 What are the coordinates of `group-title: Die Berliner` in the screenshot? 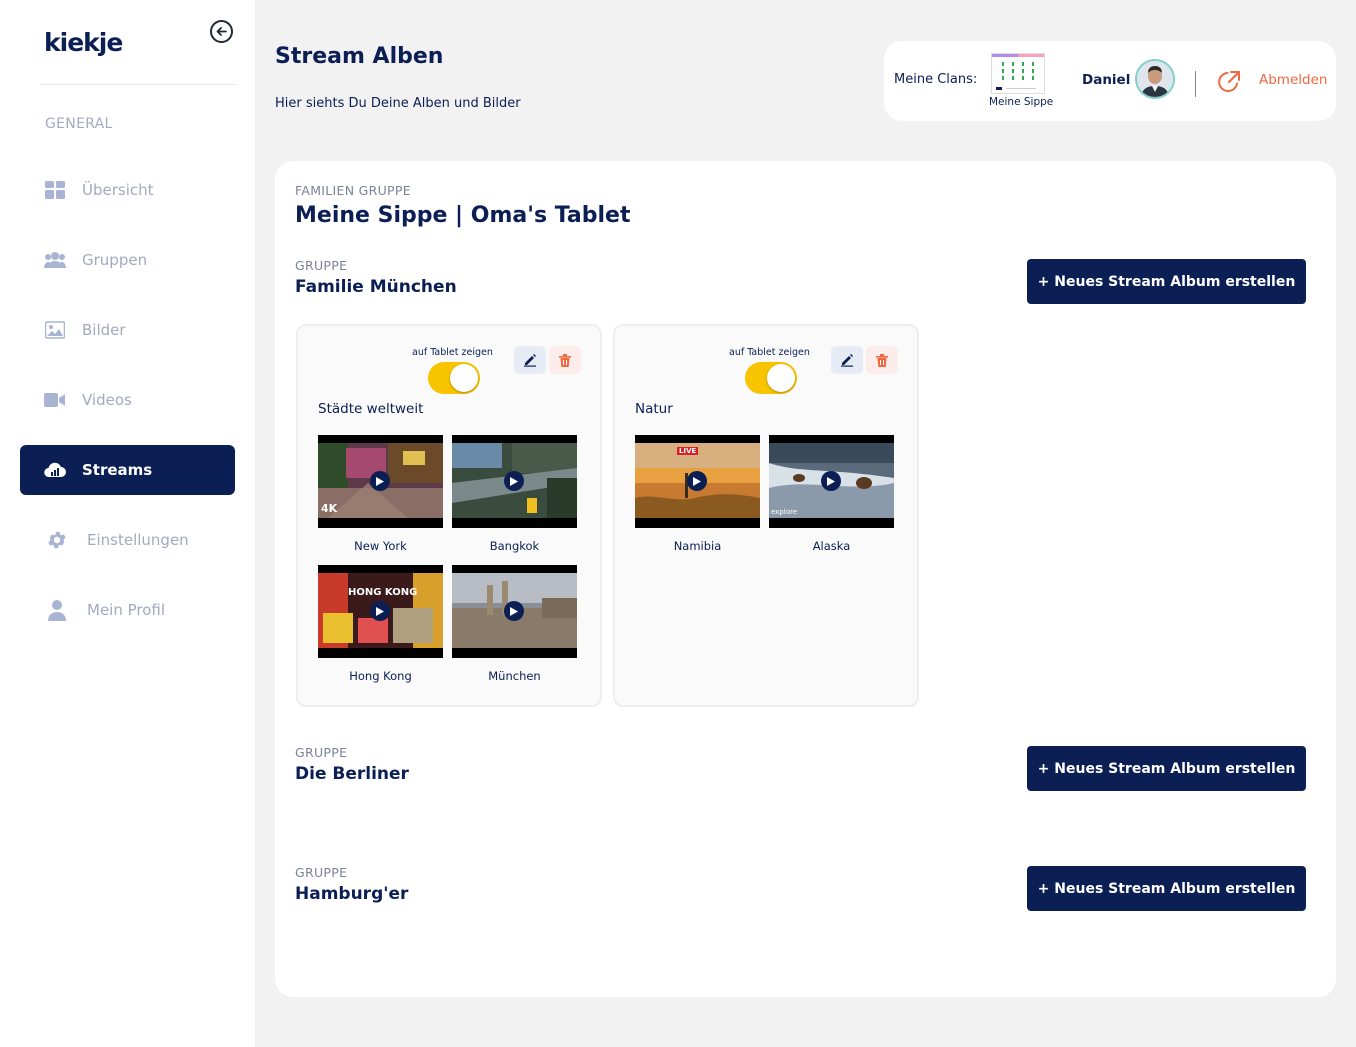 It's located at (352, 774).